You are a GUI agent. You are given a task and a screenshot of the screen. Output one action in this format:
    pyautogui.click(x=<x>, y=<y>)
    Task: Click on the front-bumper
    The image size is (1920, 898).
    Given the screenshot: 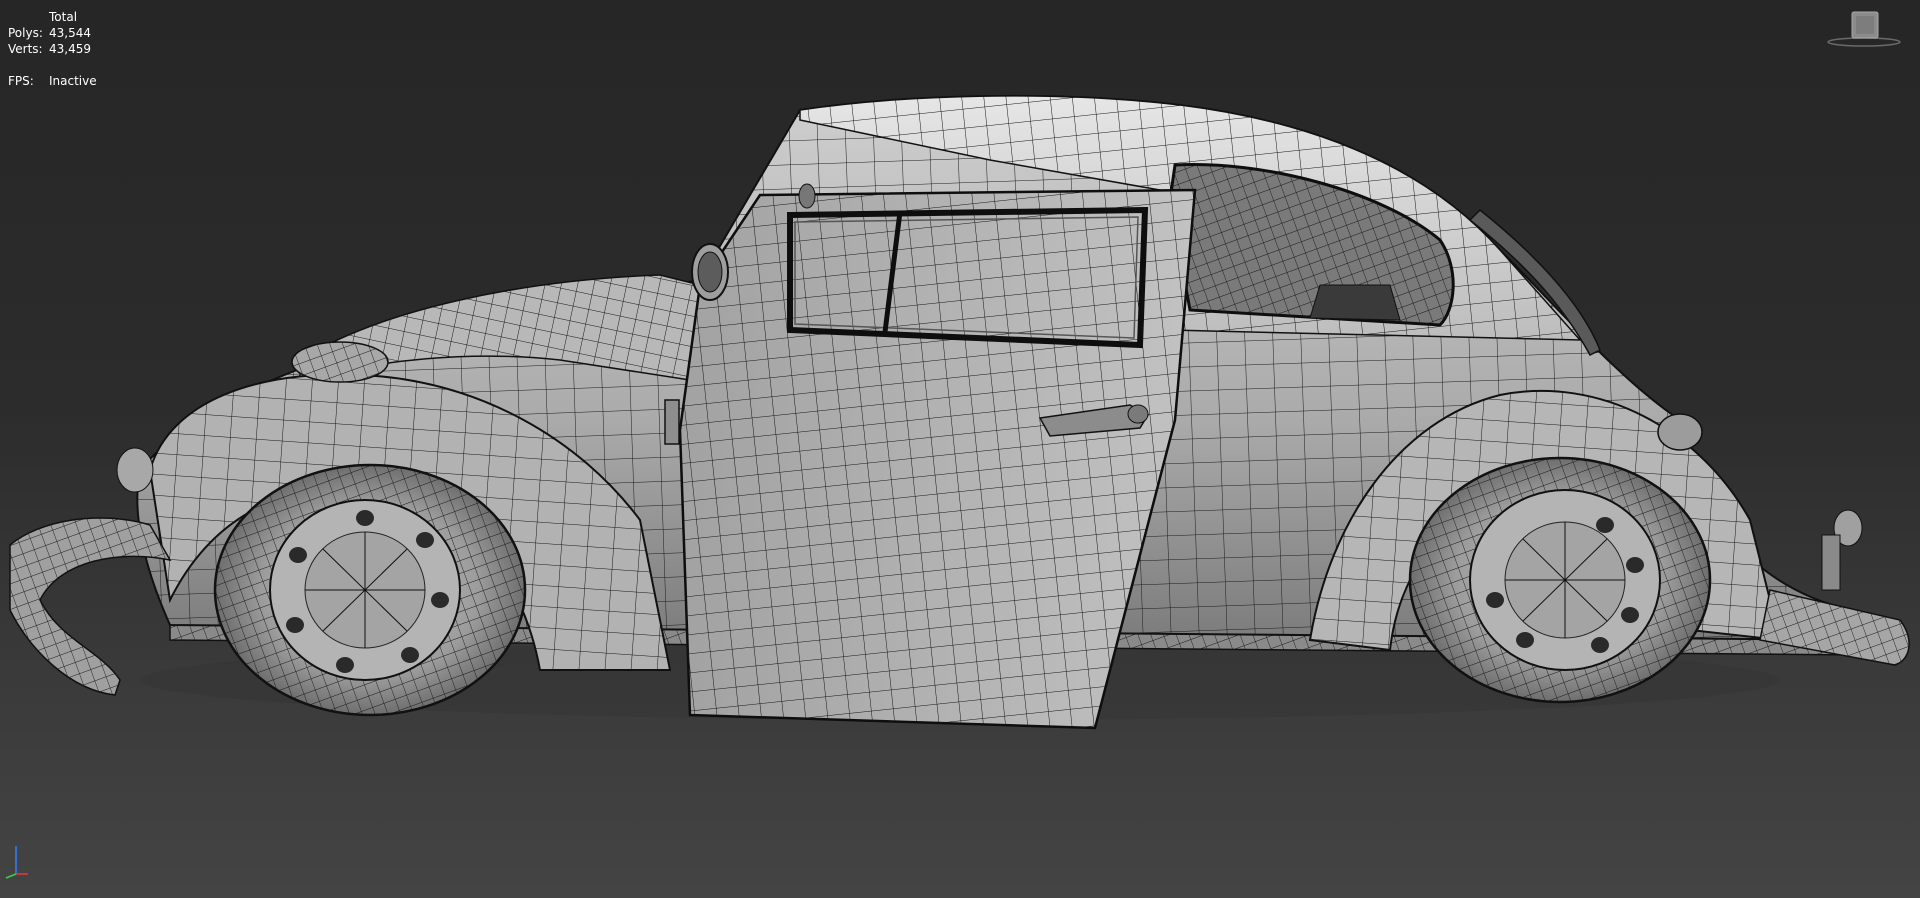 What is the action you would take?
    pyautogui.click(x=90, y=571)
    